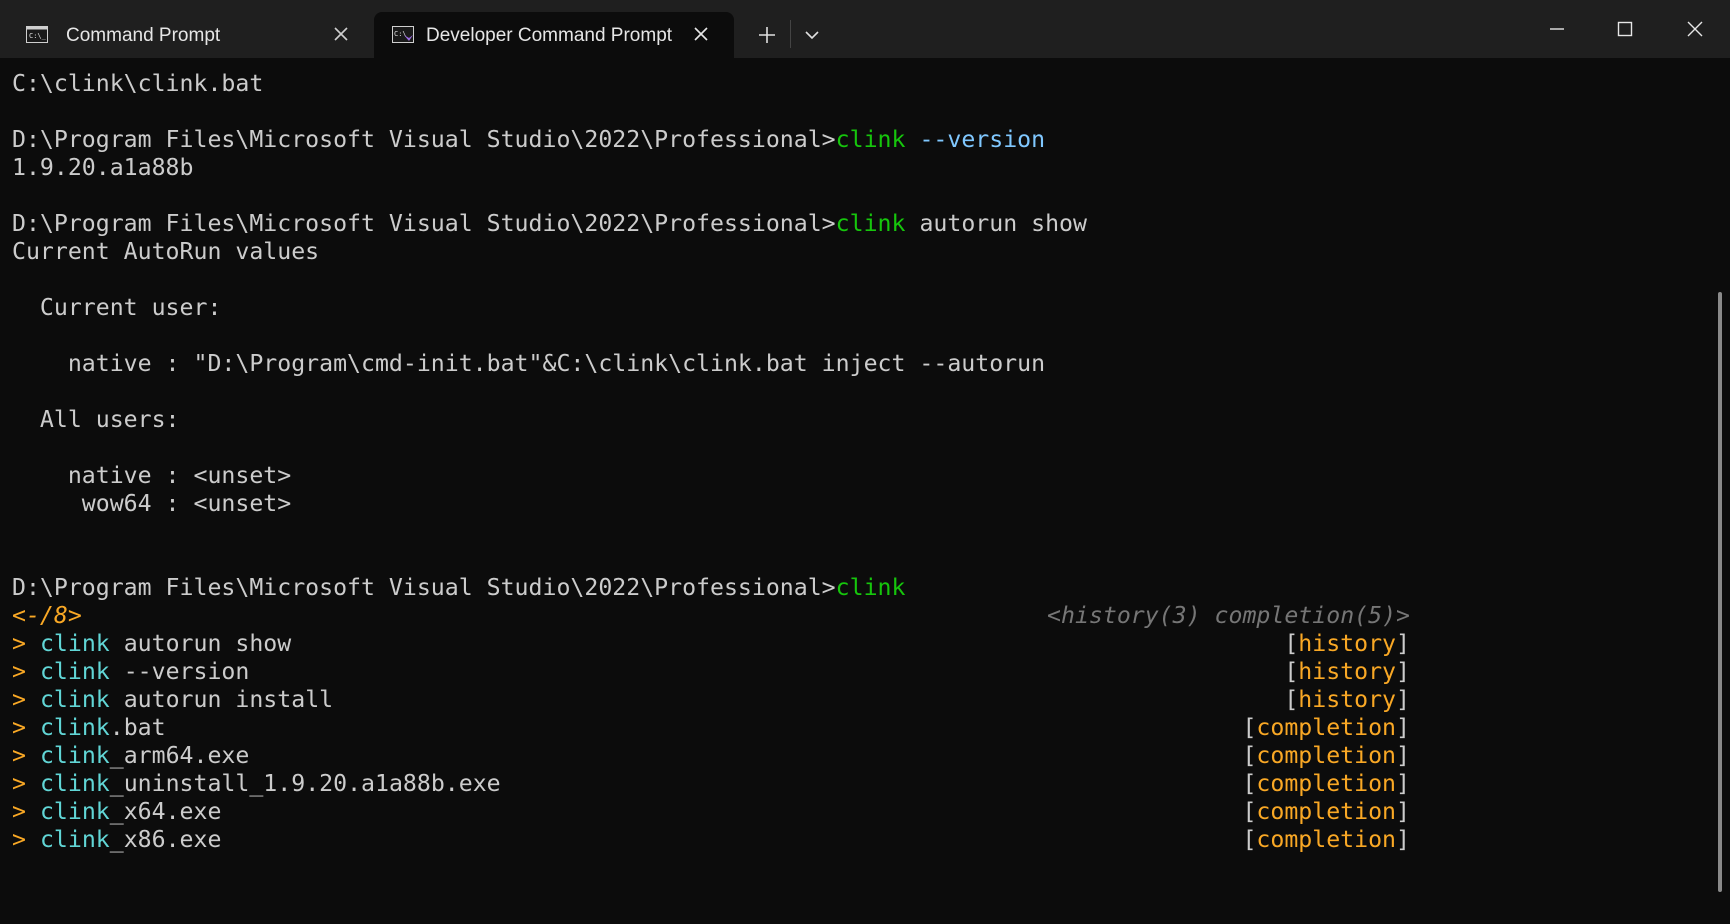 Image resolution: width=1730 pixels, height=924 pixels. I want to click on output-line: Current user:, so click(117, 307).